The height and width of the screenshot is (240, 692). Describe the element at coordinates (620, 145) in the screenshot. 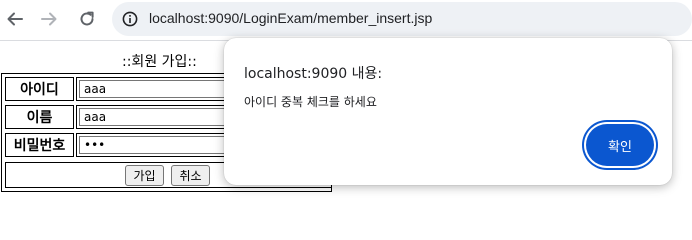

I see `ok-button: 확인` at that location.